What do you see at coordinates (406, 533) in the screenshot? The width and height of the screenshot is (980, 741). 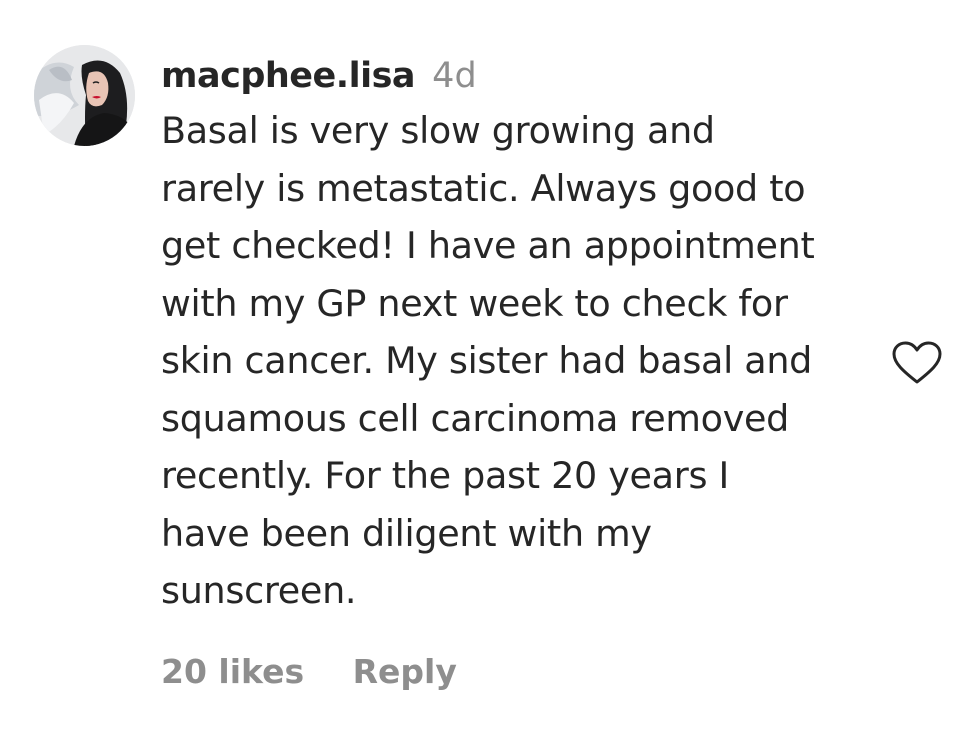 I see `comment-text-line: have been diligent with my` at bounding box center [406, 533].